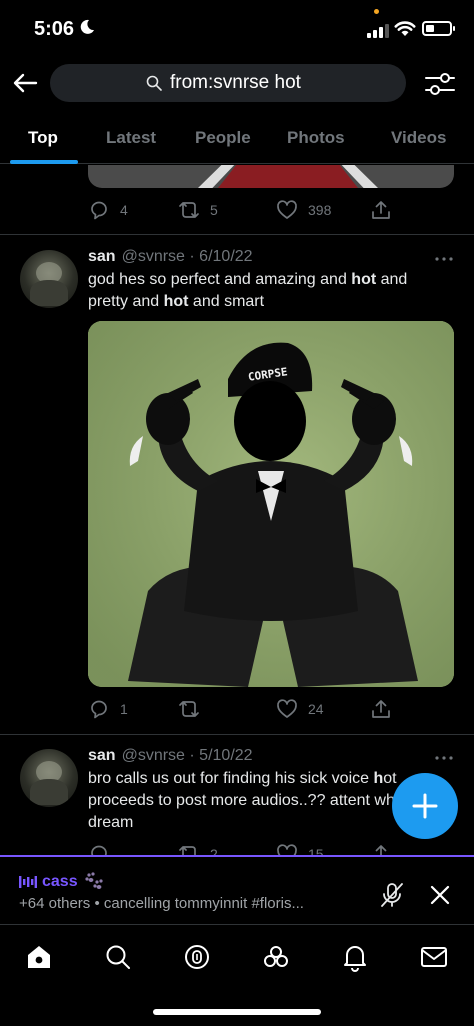 Image resolution: width=474 pixels, height=1026 pixels. I want to click on search-query: from:svnrse hot, so click(235, 82).